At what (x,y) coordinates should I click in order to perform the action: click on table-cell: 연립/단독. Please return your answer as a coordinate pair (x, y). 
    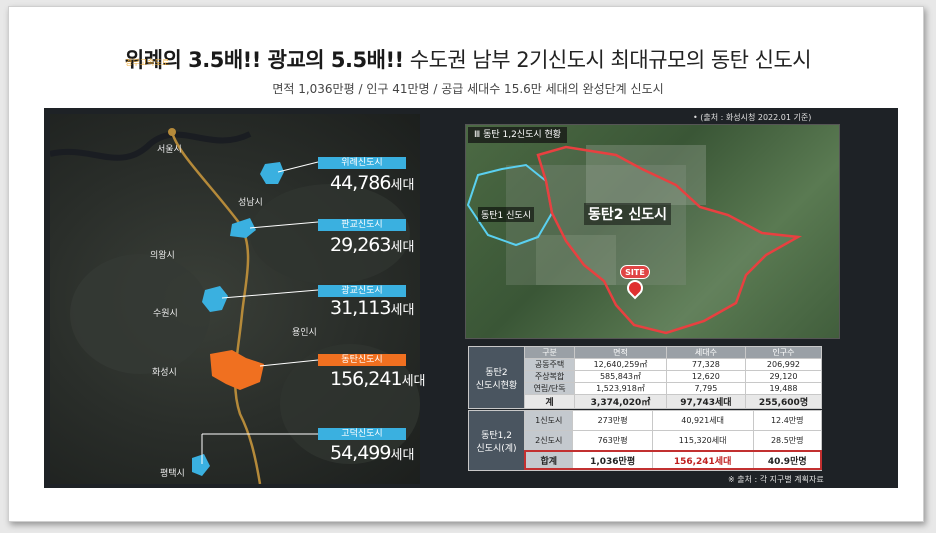
    Looking at the image, I should click on (549, 388).